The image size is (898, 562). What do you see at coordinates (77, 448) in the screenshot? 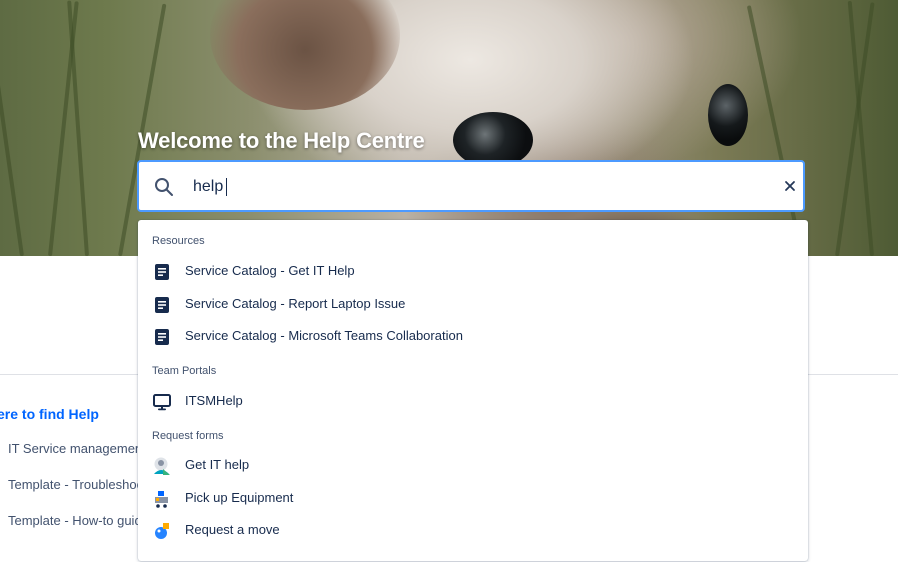
I see `topic-link: IT Service management` at bounding box center [77, 448].